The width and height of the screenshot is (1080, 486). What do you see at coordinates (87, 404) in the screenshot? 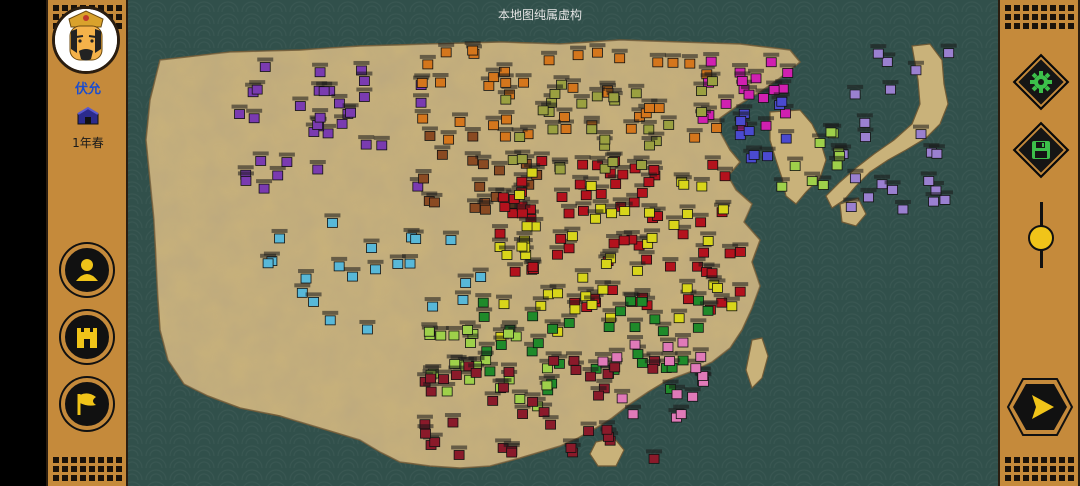
I see `faction-button` at bounding box center [87, 404].